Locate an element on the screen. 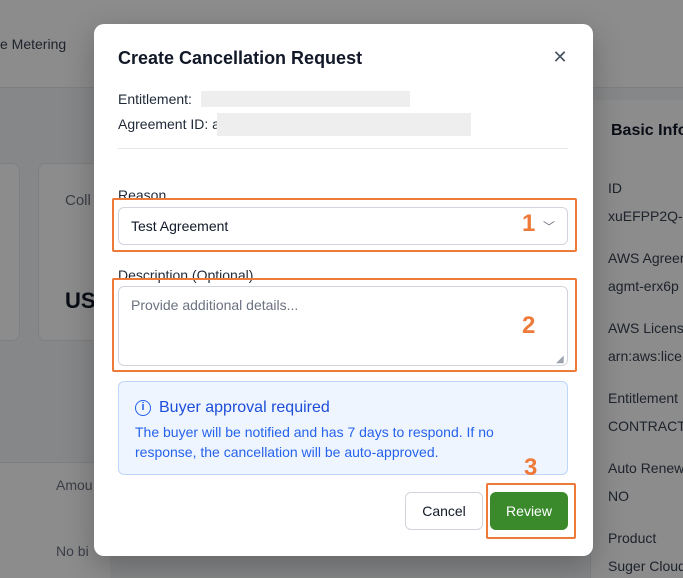 The image size is (683, 578). close-icon: ✕ is located at coordinates (560, 57).